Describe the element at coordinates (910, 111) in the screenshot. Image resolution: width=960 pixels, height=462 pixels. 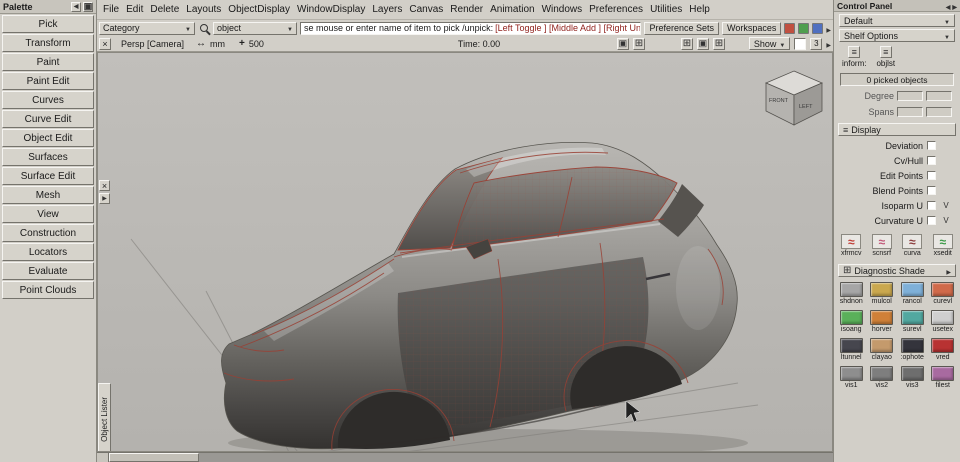
I see `spans-field-u` at that location.